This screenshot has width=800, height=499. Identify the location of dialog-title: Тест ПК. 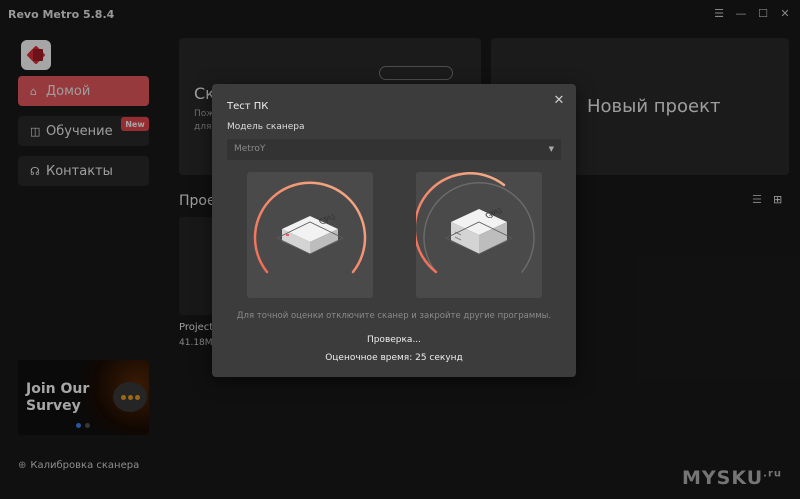
(248, 106).